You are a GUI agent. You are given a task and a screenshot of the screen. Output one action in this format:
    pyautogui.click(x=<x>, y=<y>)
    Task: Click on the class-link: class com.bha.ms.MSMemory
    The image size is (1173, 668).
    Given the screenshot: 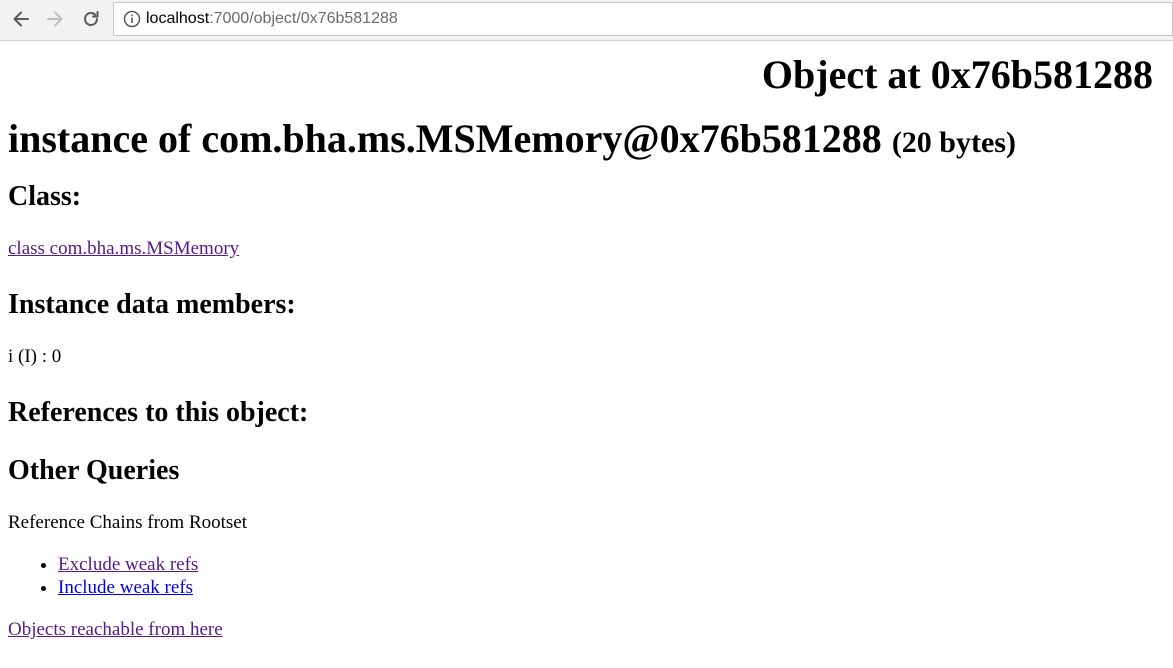 What is the action you would take?
    pyautogui.click(x=123, y=248)
    